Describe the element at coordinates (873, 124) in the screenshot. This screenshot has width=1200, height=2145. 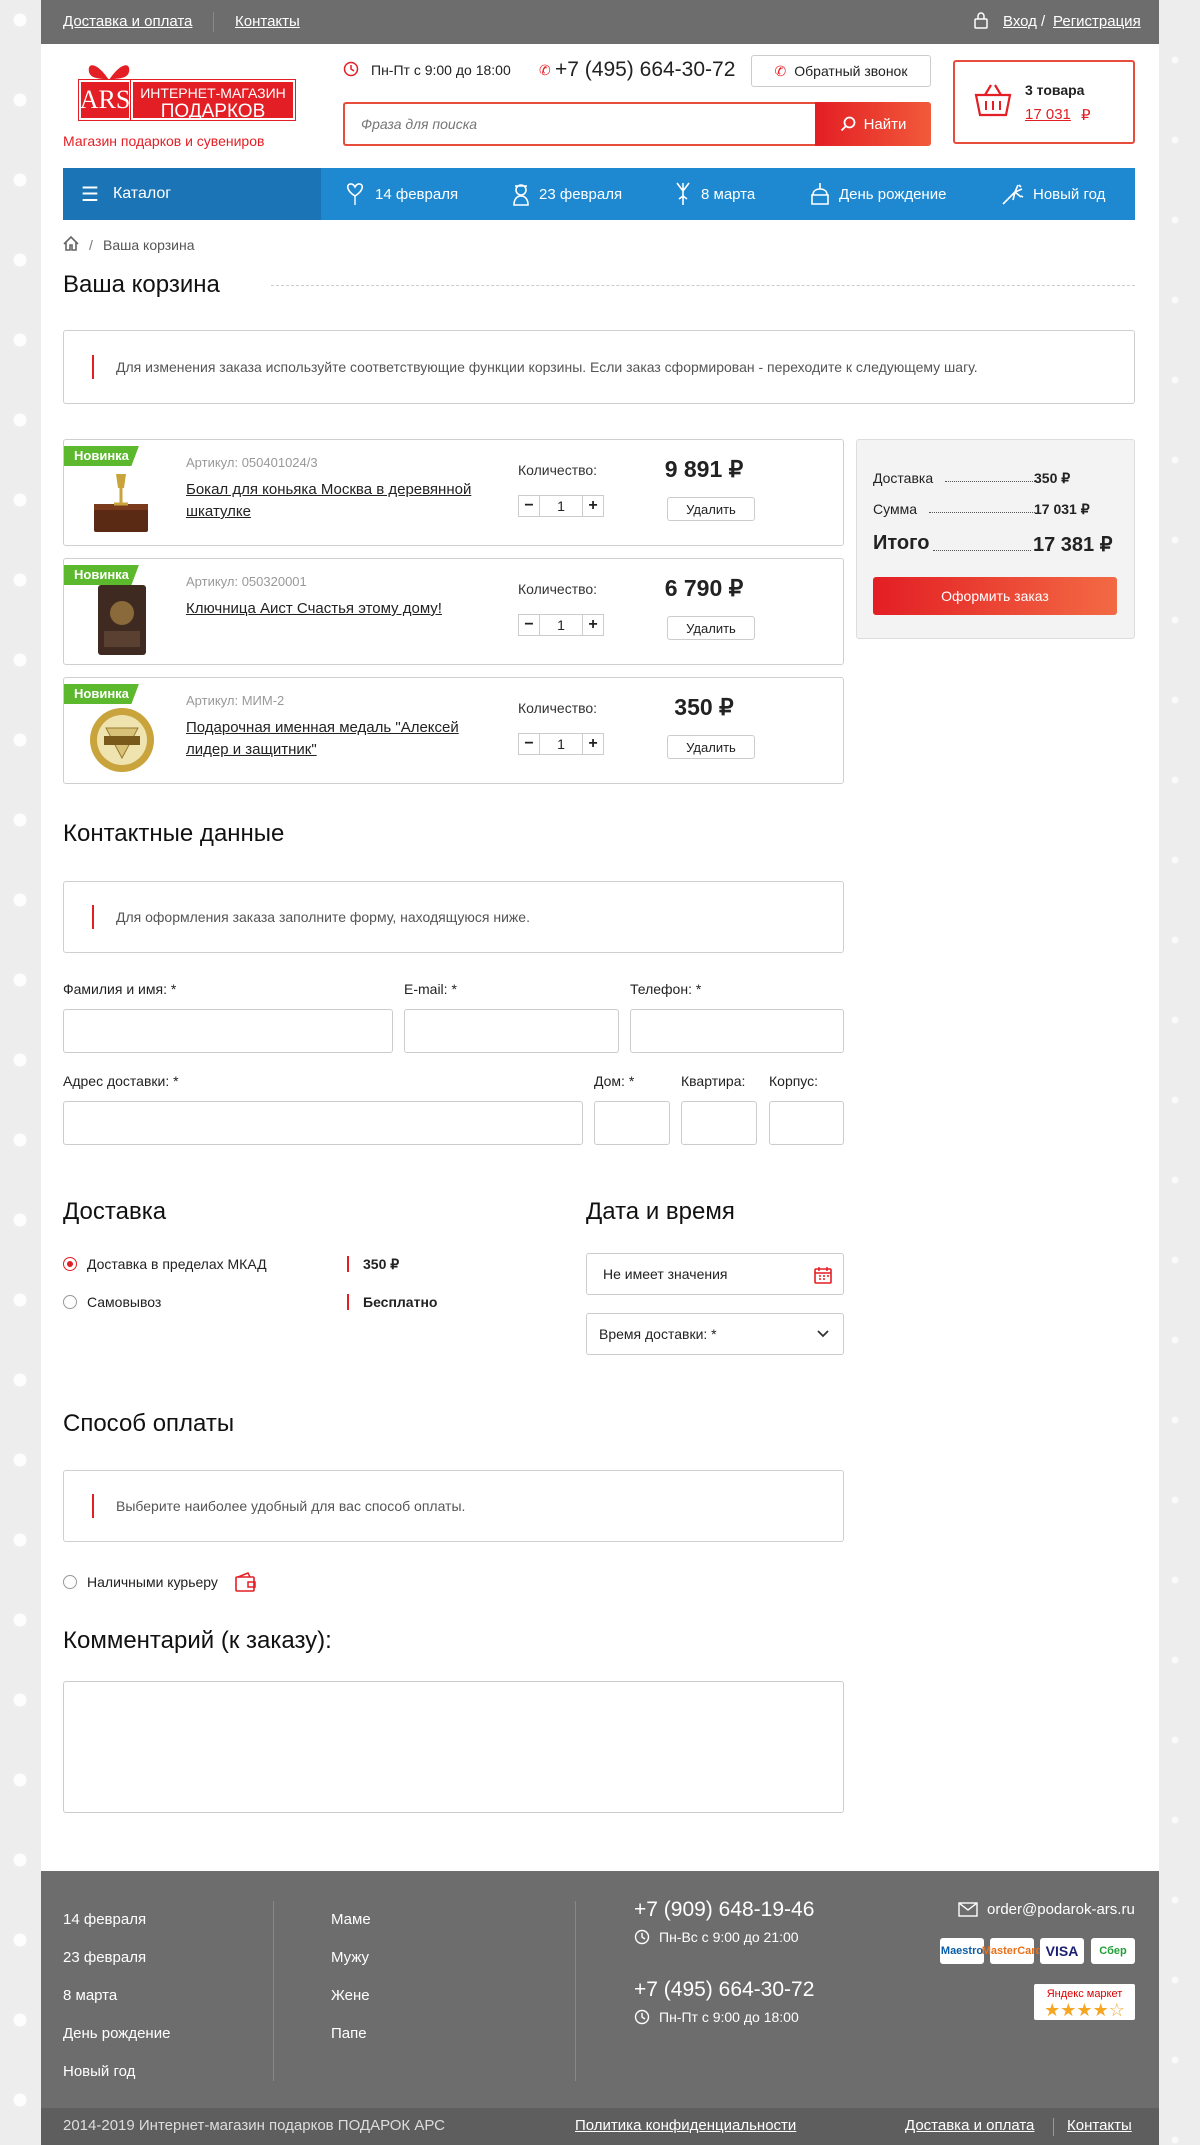
I see `search-button: Найти` at that location.